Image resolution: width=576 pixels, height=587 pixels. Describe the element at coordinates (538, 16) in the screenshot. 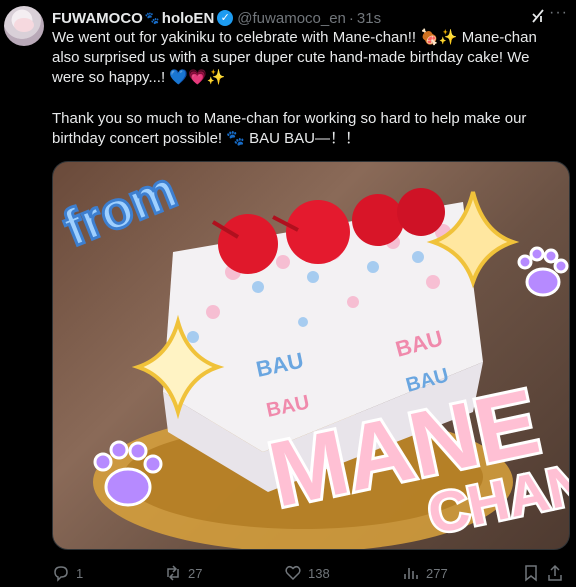

I see `grok-icon` at that location.